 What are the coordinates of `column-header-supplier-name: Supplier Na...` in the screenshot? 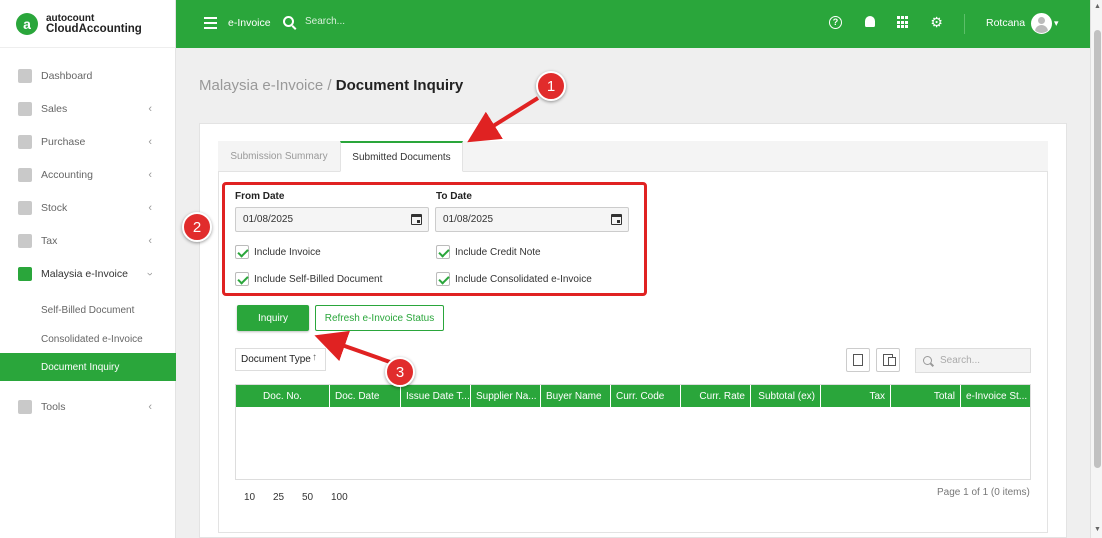 It's located at (506, 396).